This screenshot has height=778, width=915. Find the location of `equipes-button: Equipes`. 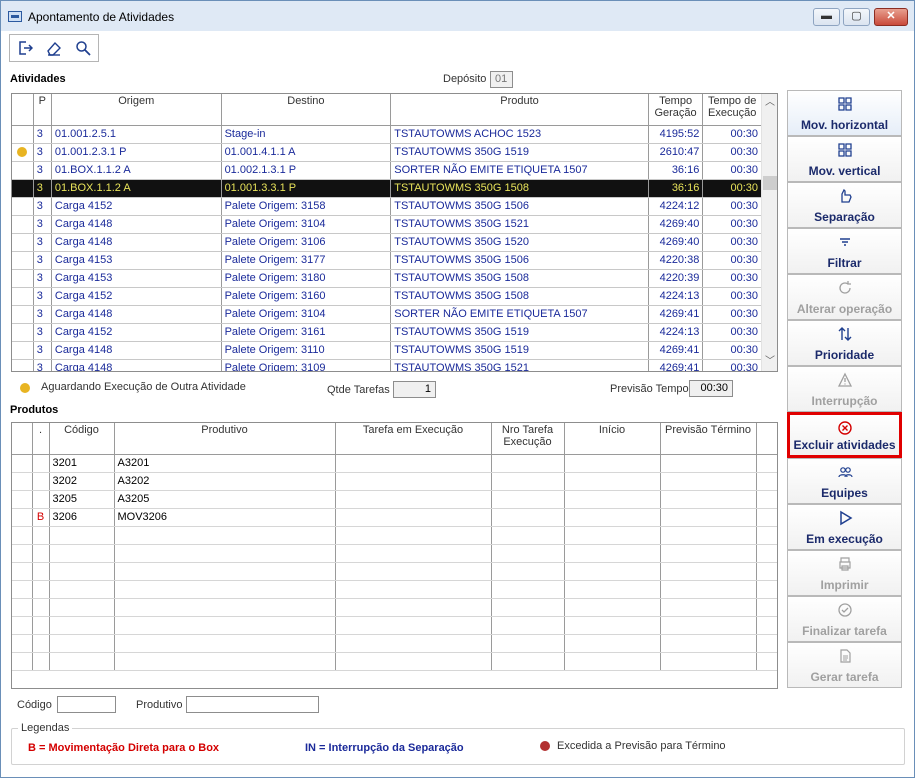

equipes-button: Equipes is located at coordinates (844, 481).